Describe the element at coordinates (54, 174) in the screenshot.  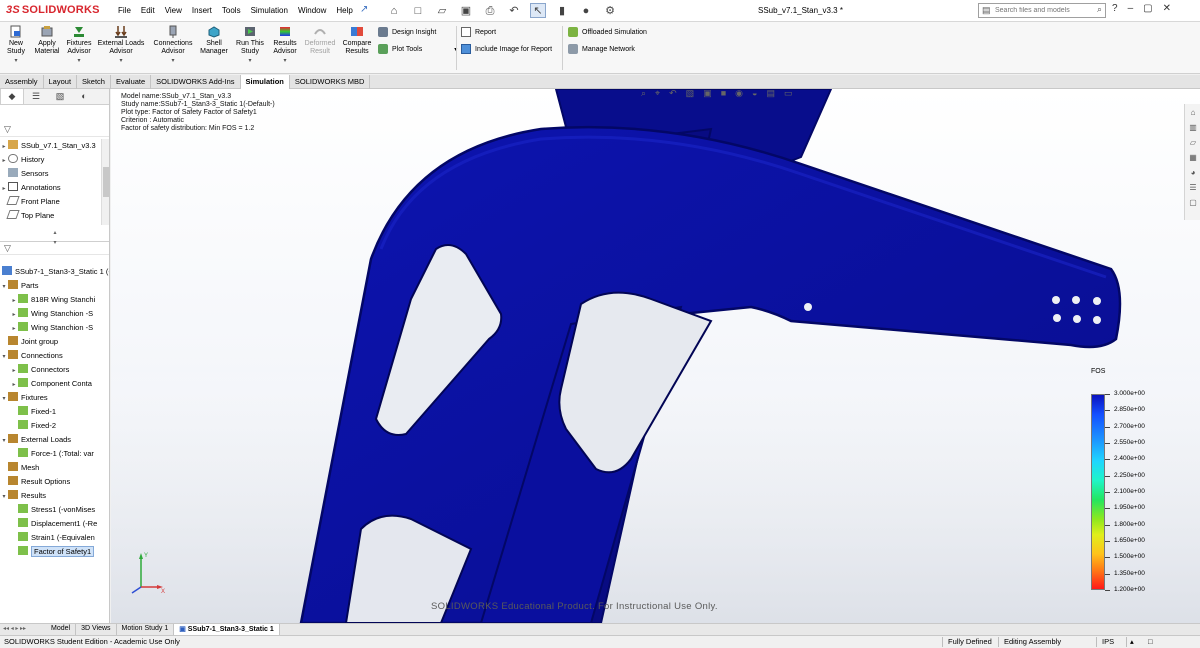
I see `tree-item-sensors: Sensors` at that location.